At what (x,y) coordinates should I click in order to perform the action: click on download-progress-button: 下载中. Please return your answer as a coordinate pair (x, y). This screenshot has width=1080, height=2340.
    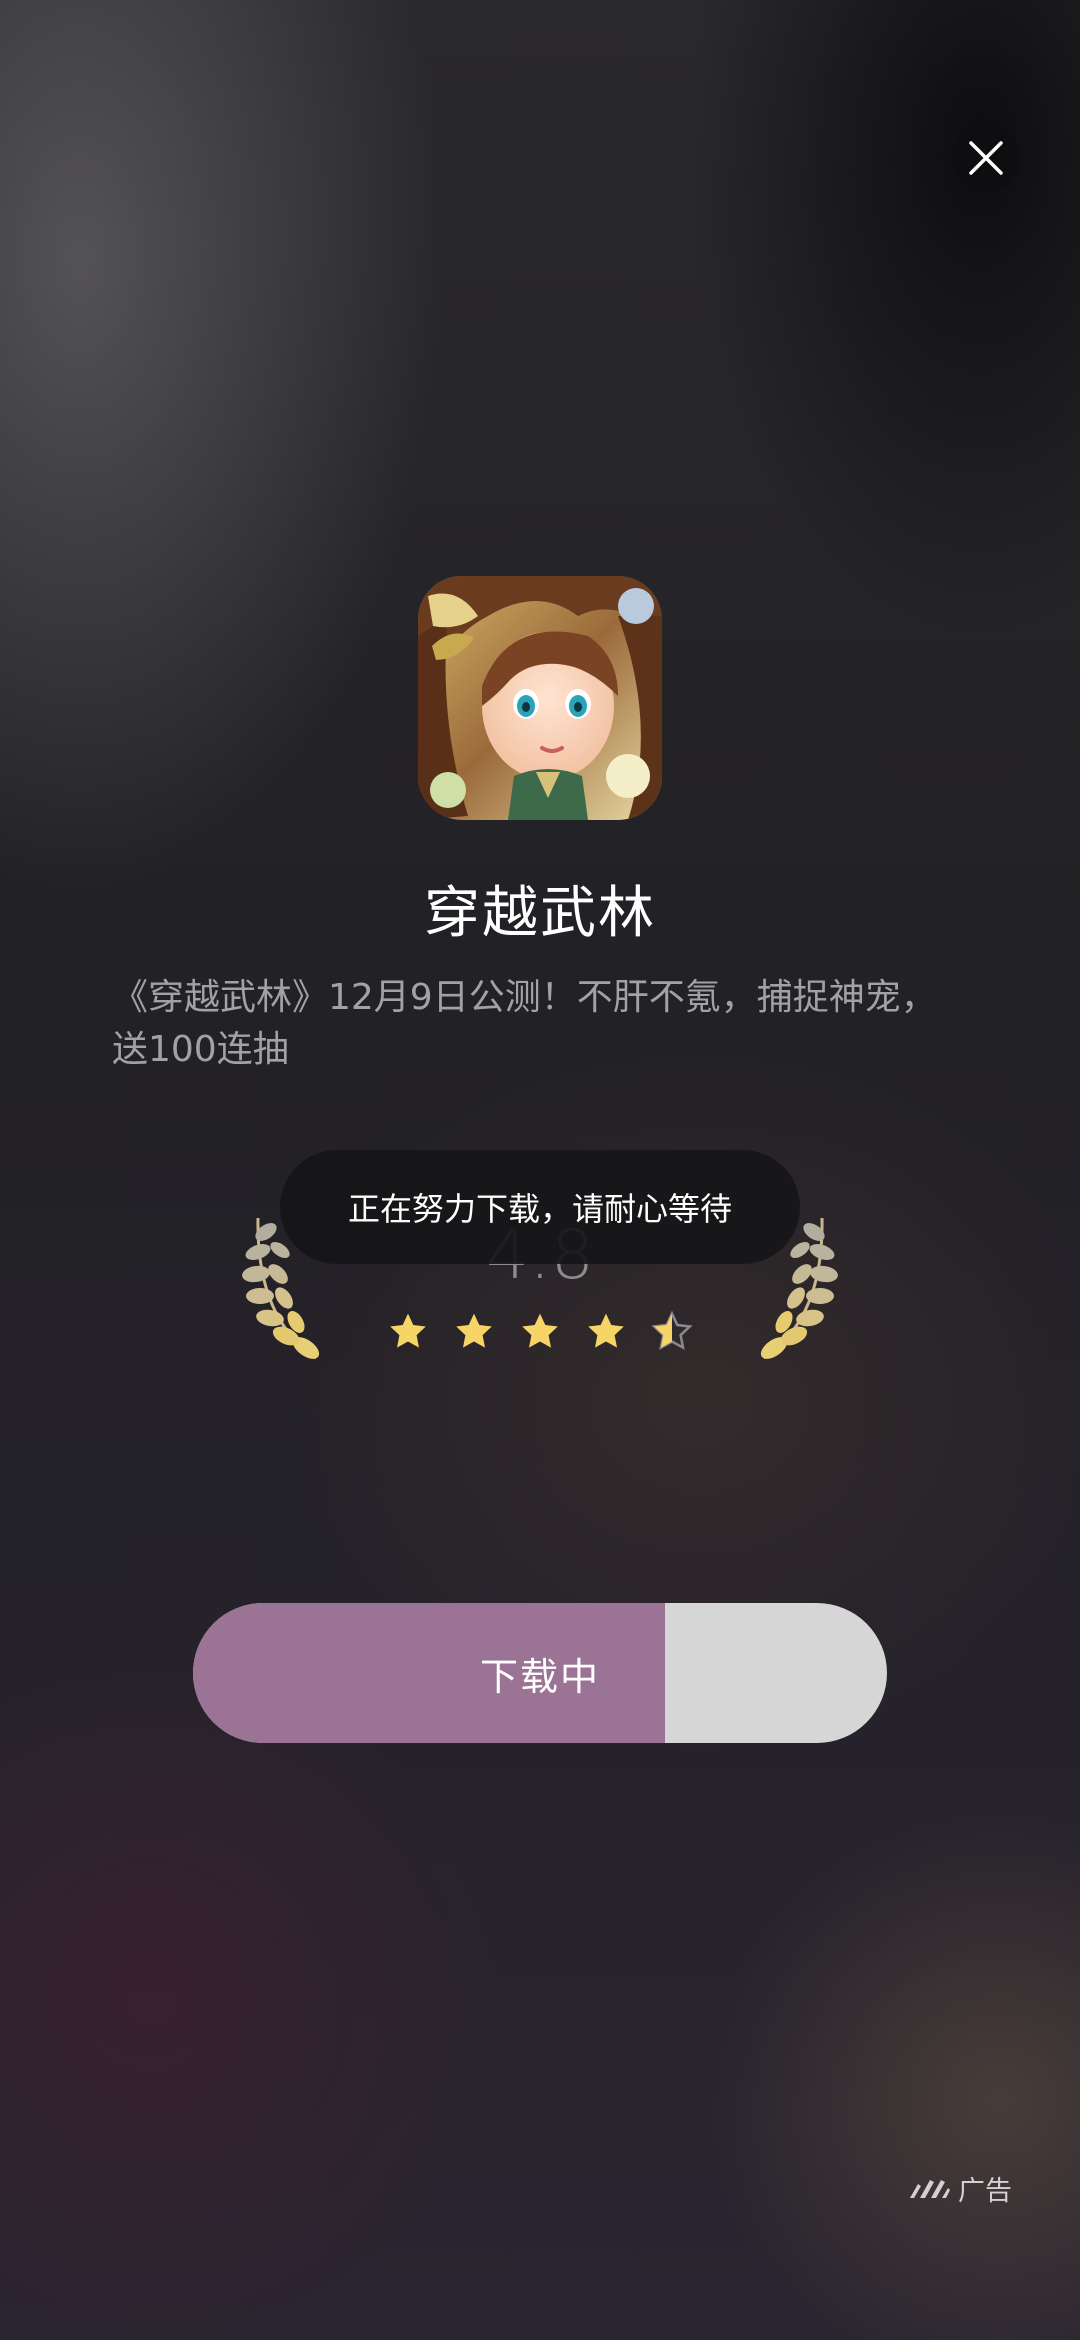
    Looking at the image, I should click on (540, 1673).